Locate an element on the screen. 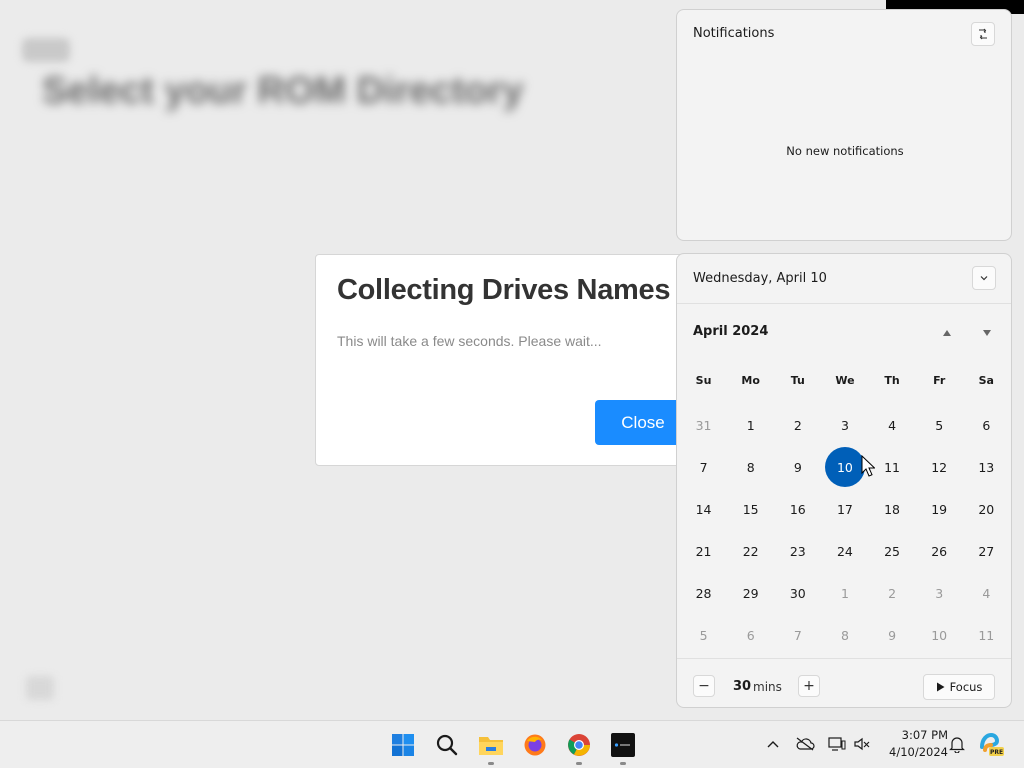  focus-decrease-button: − is located at coordinates (704, 686).